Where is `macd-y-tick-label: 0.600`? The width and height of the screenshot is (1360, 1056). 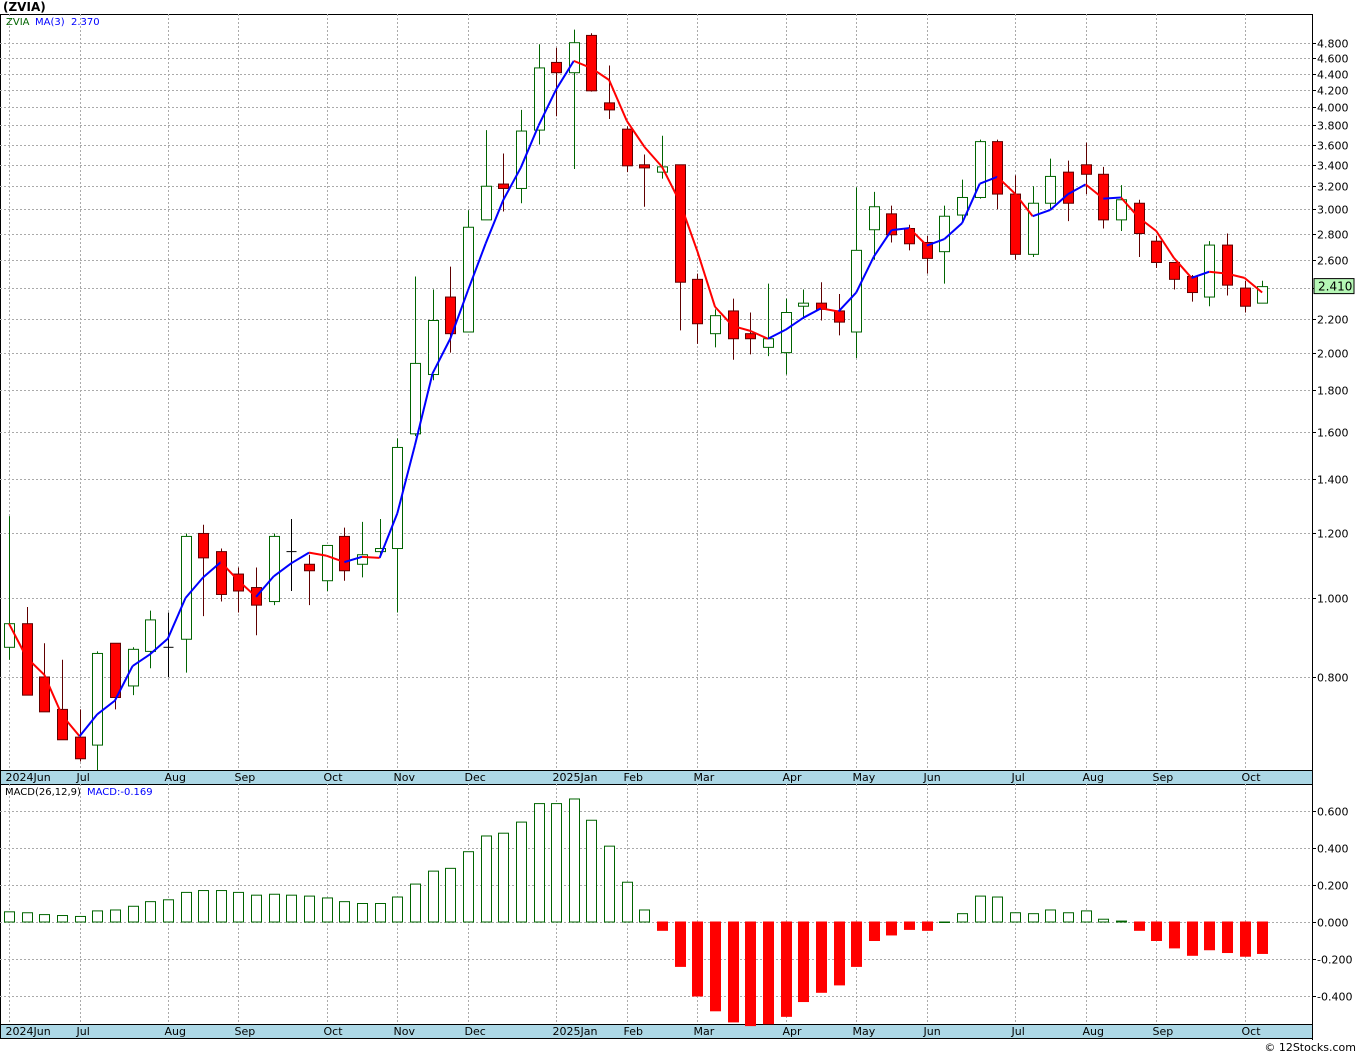 macd-y-tick-label: 0.600 is located at coordinates (1333, 812).